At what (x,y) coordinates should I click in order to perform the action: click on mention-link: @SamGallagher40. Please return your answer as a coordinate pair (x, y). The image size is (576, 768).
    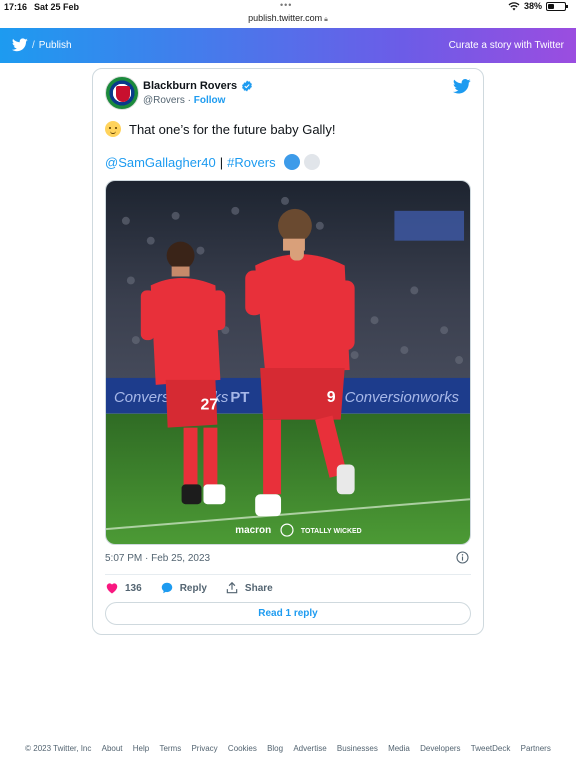
    Looking at the image, I should click on (160, 162).